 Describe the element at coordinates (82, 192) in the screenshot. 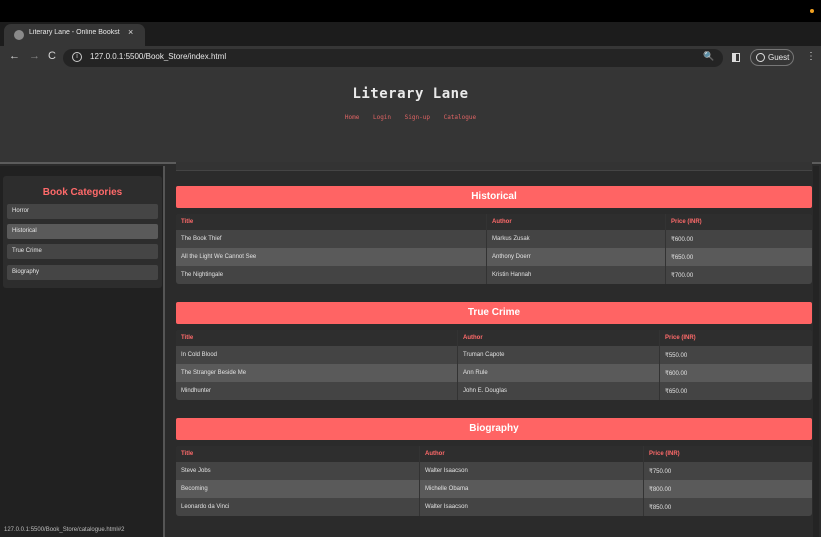

I see `category-panel-title: Book Categories` at that location.